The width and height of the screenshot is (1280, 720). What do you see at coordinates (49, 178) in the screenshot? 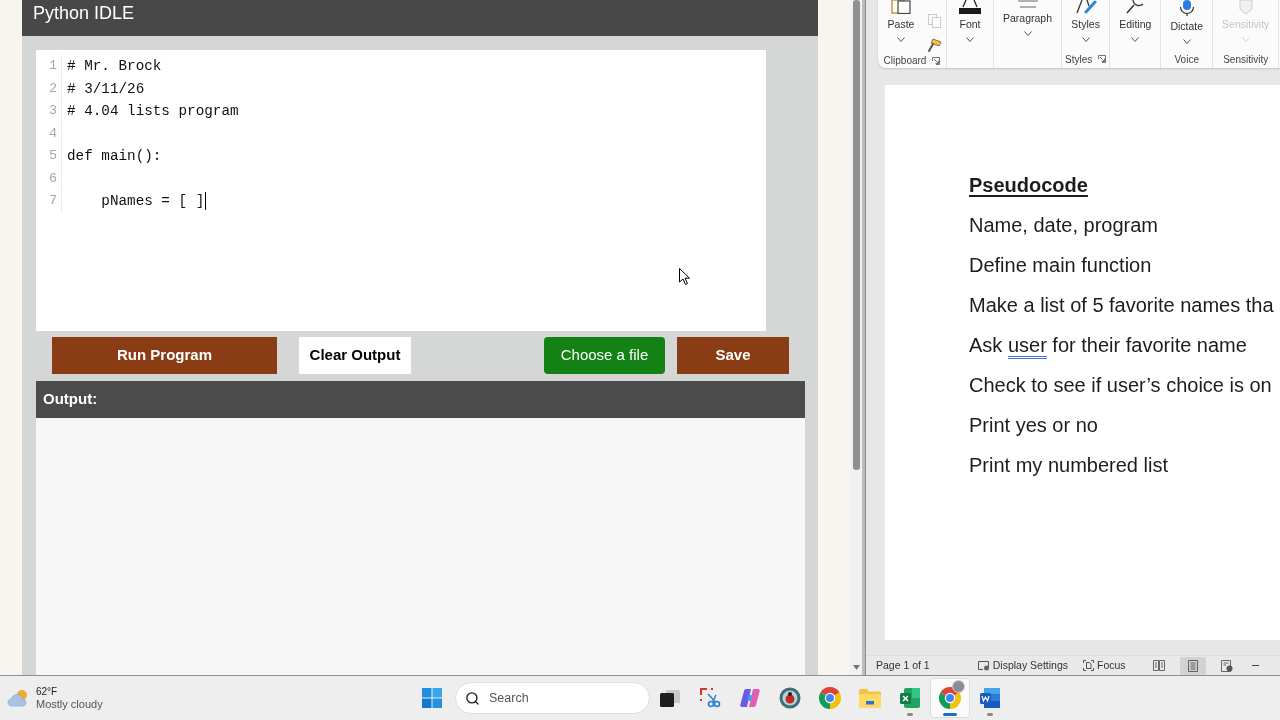
I see `line-number: 6` at bounding box center [49, 178].